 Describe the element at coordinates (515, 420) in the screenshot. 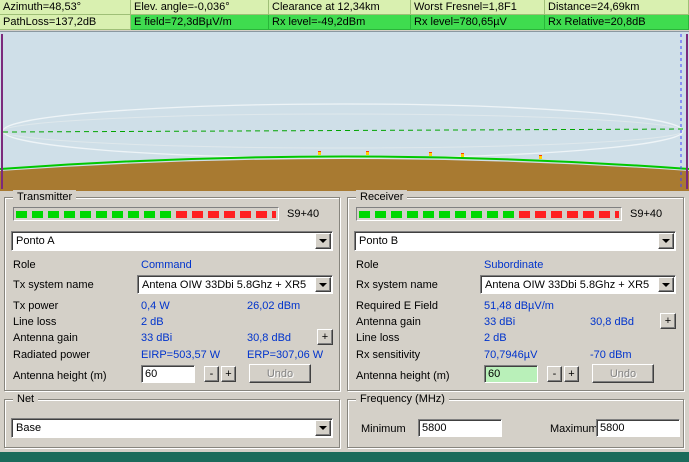

I see `frequency-panel: Frequency (MHz) Minimum Maximum` at that location.